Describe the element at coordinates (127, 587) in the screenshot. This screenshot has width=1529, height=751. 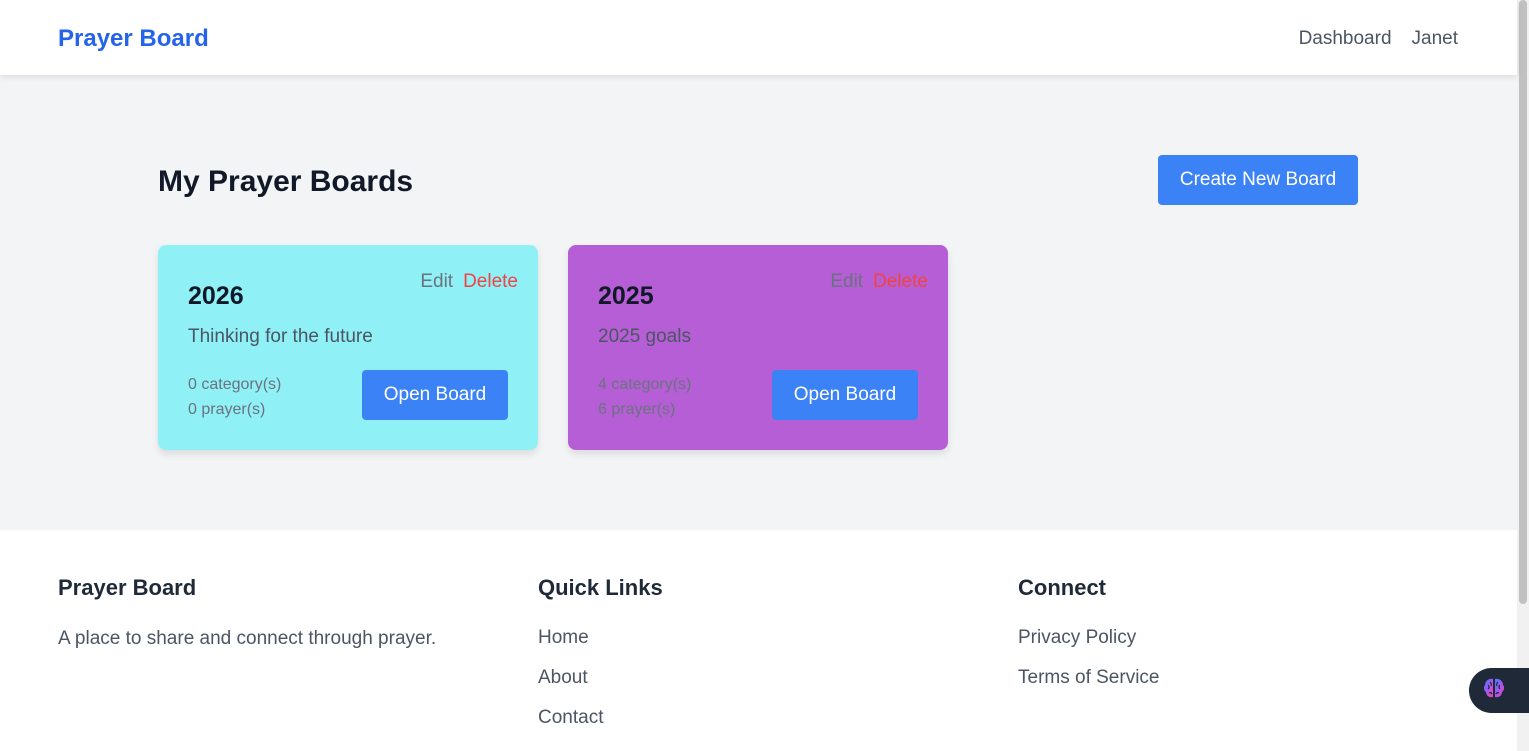
I see `footer-about-heading: Prayer Board` at that location.